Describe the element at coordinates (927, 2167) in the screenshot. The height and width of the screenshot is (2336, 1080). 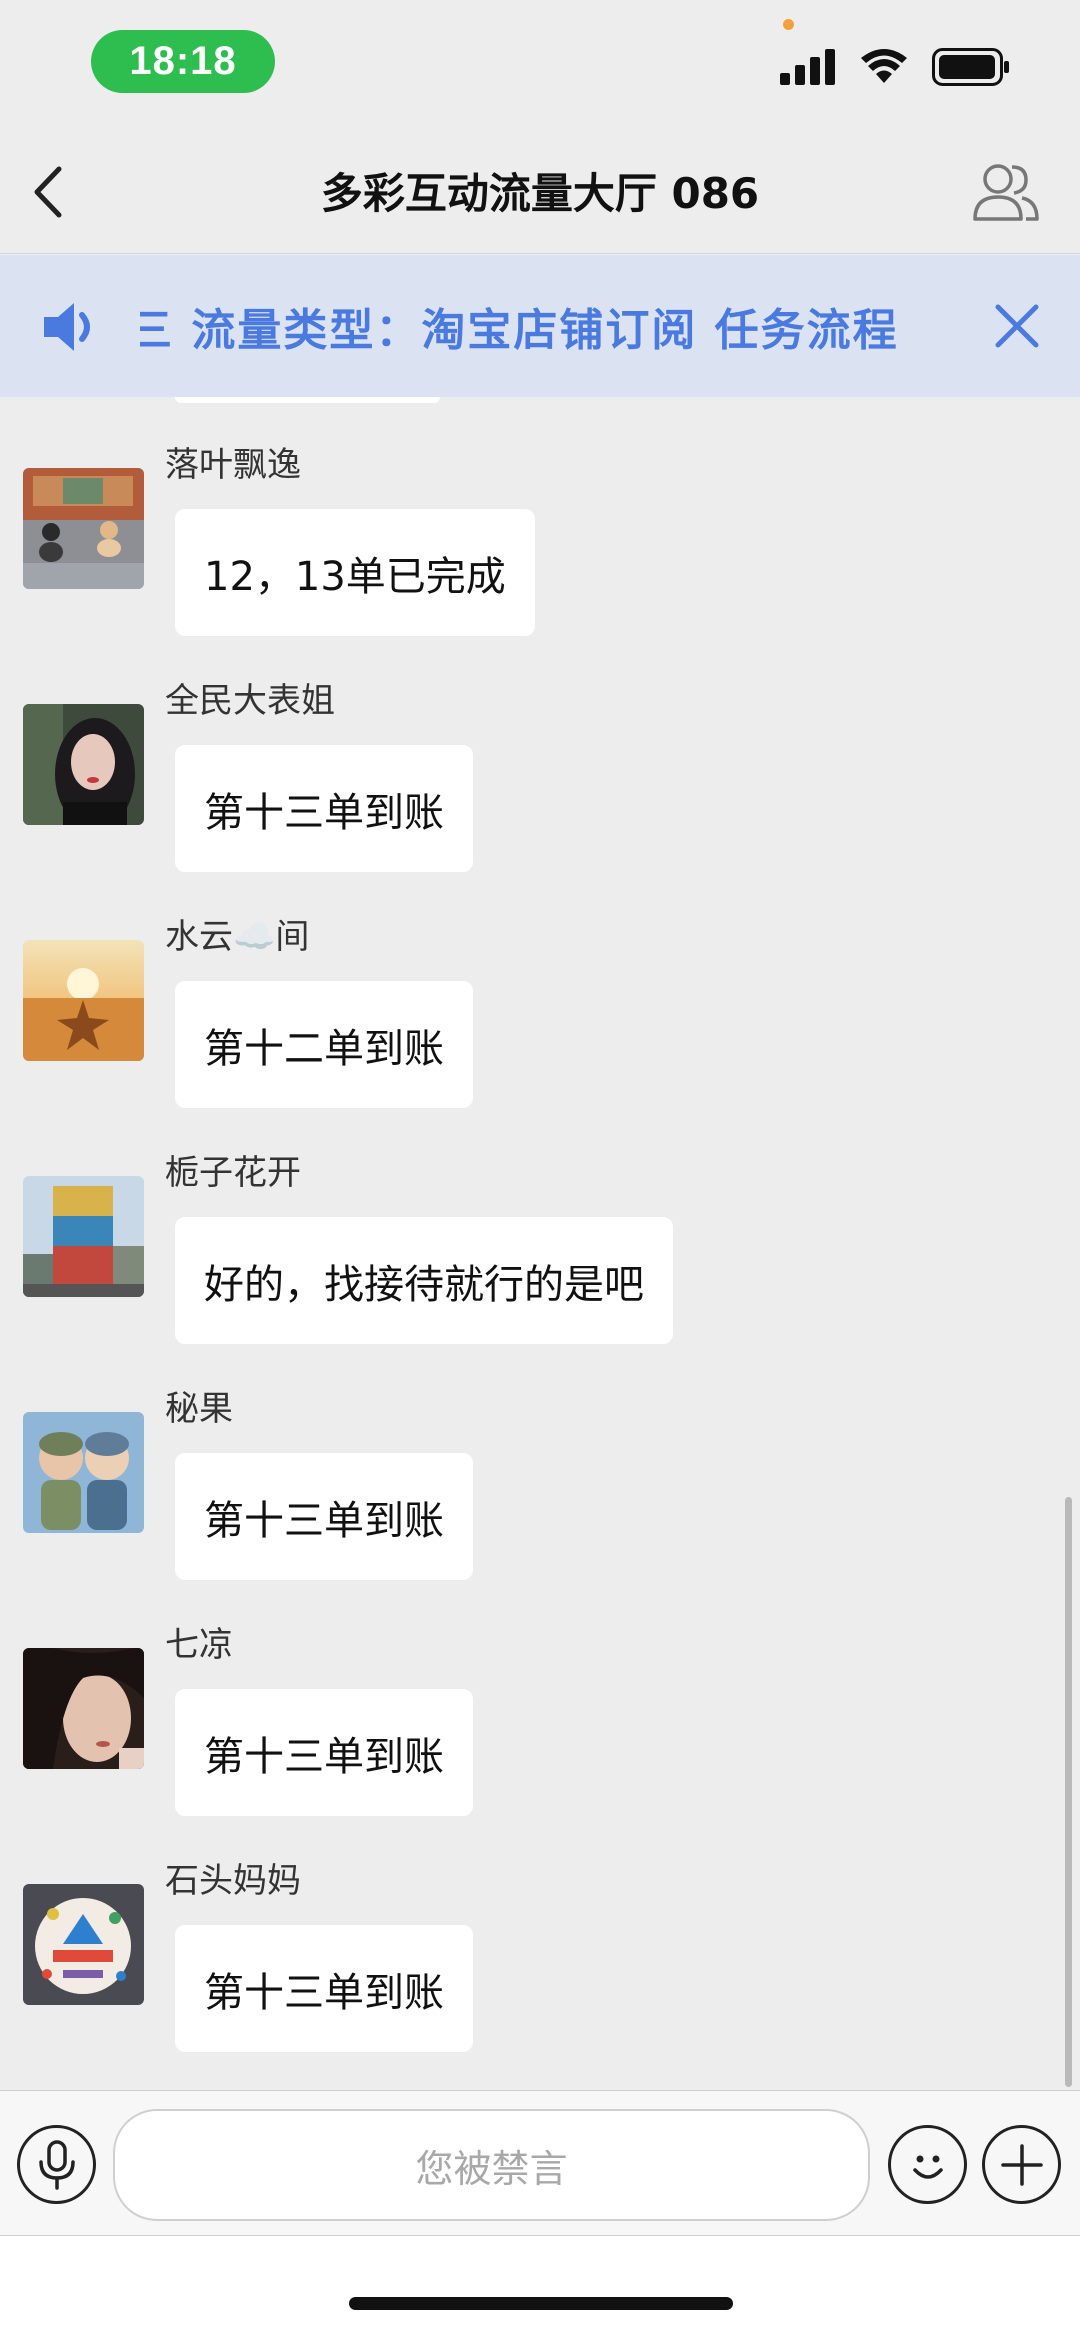
I see `smiley-icon` at that location.